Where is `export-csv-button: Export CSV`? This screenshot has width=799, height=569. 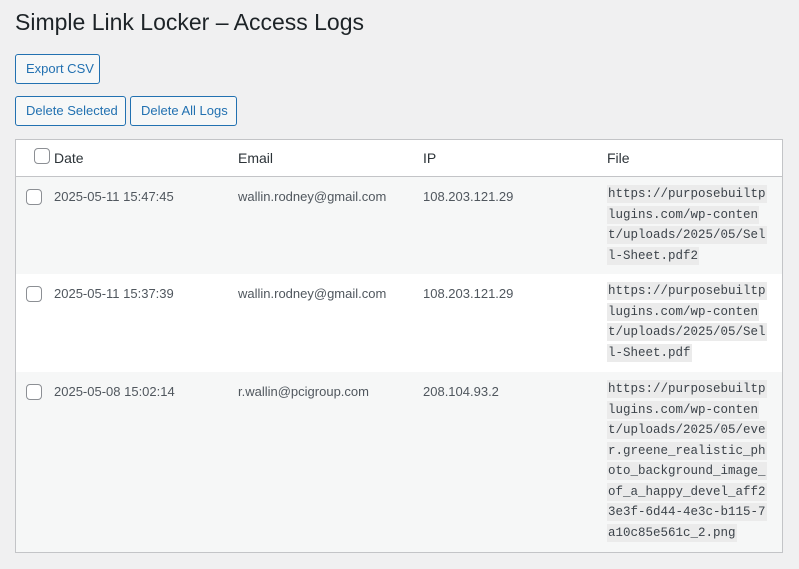
export-csv-button: Export CSV is located at coordinates (57, 69).